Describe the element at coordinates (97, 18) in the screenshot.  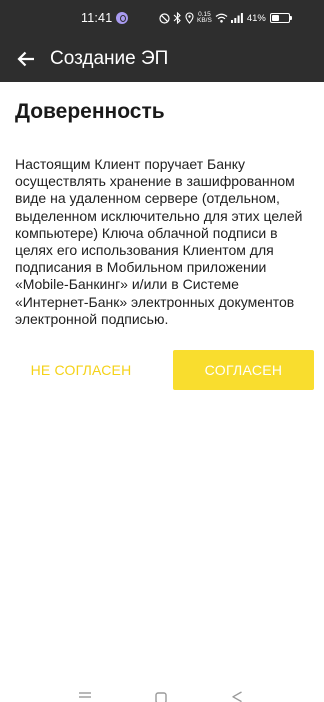
I see `status-time: 11:41` at that location.